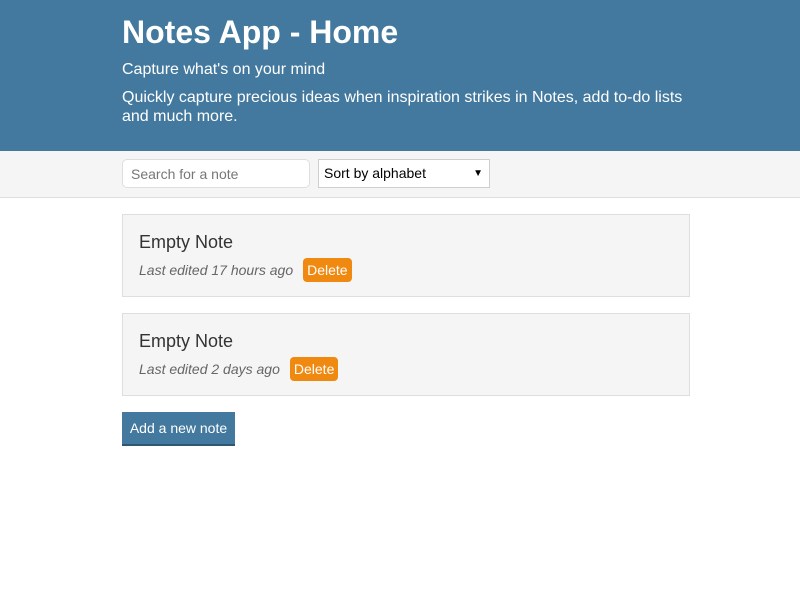 The width and height of the screenshot is (800, 600). I want to click on note-meta: Last edited 17 hours ago Delete, so click(245, 270).